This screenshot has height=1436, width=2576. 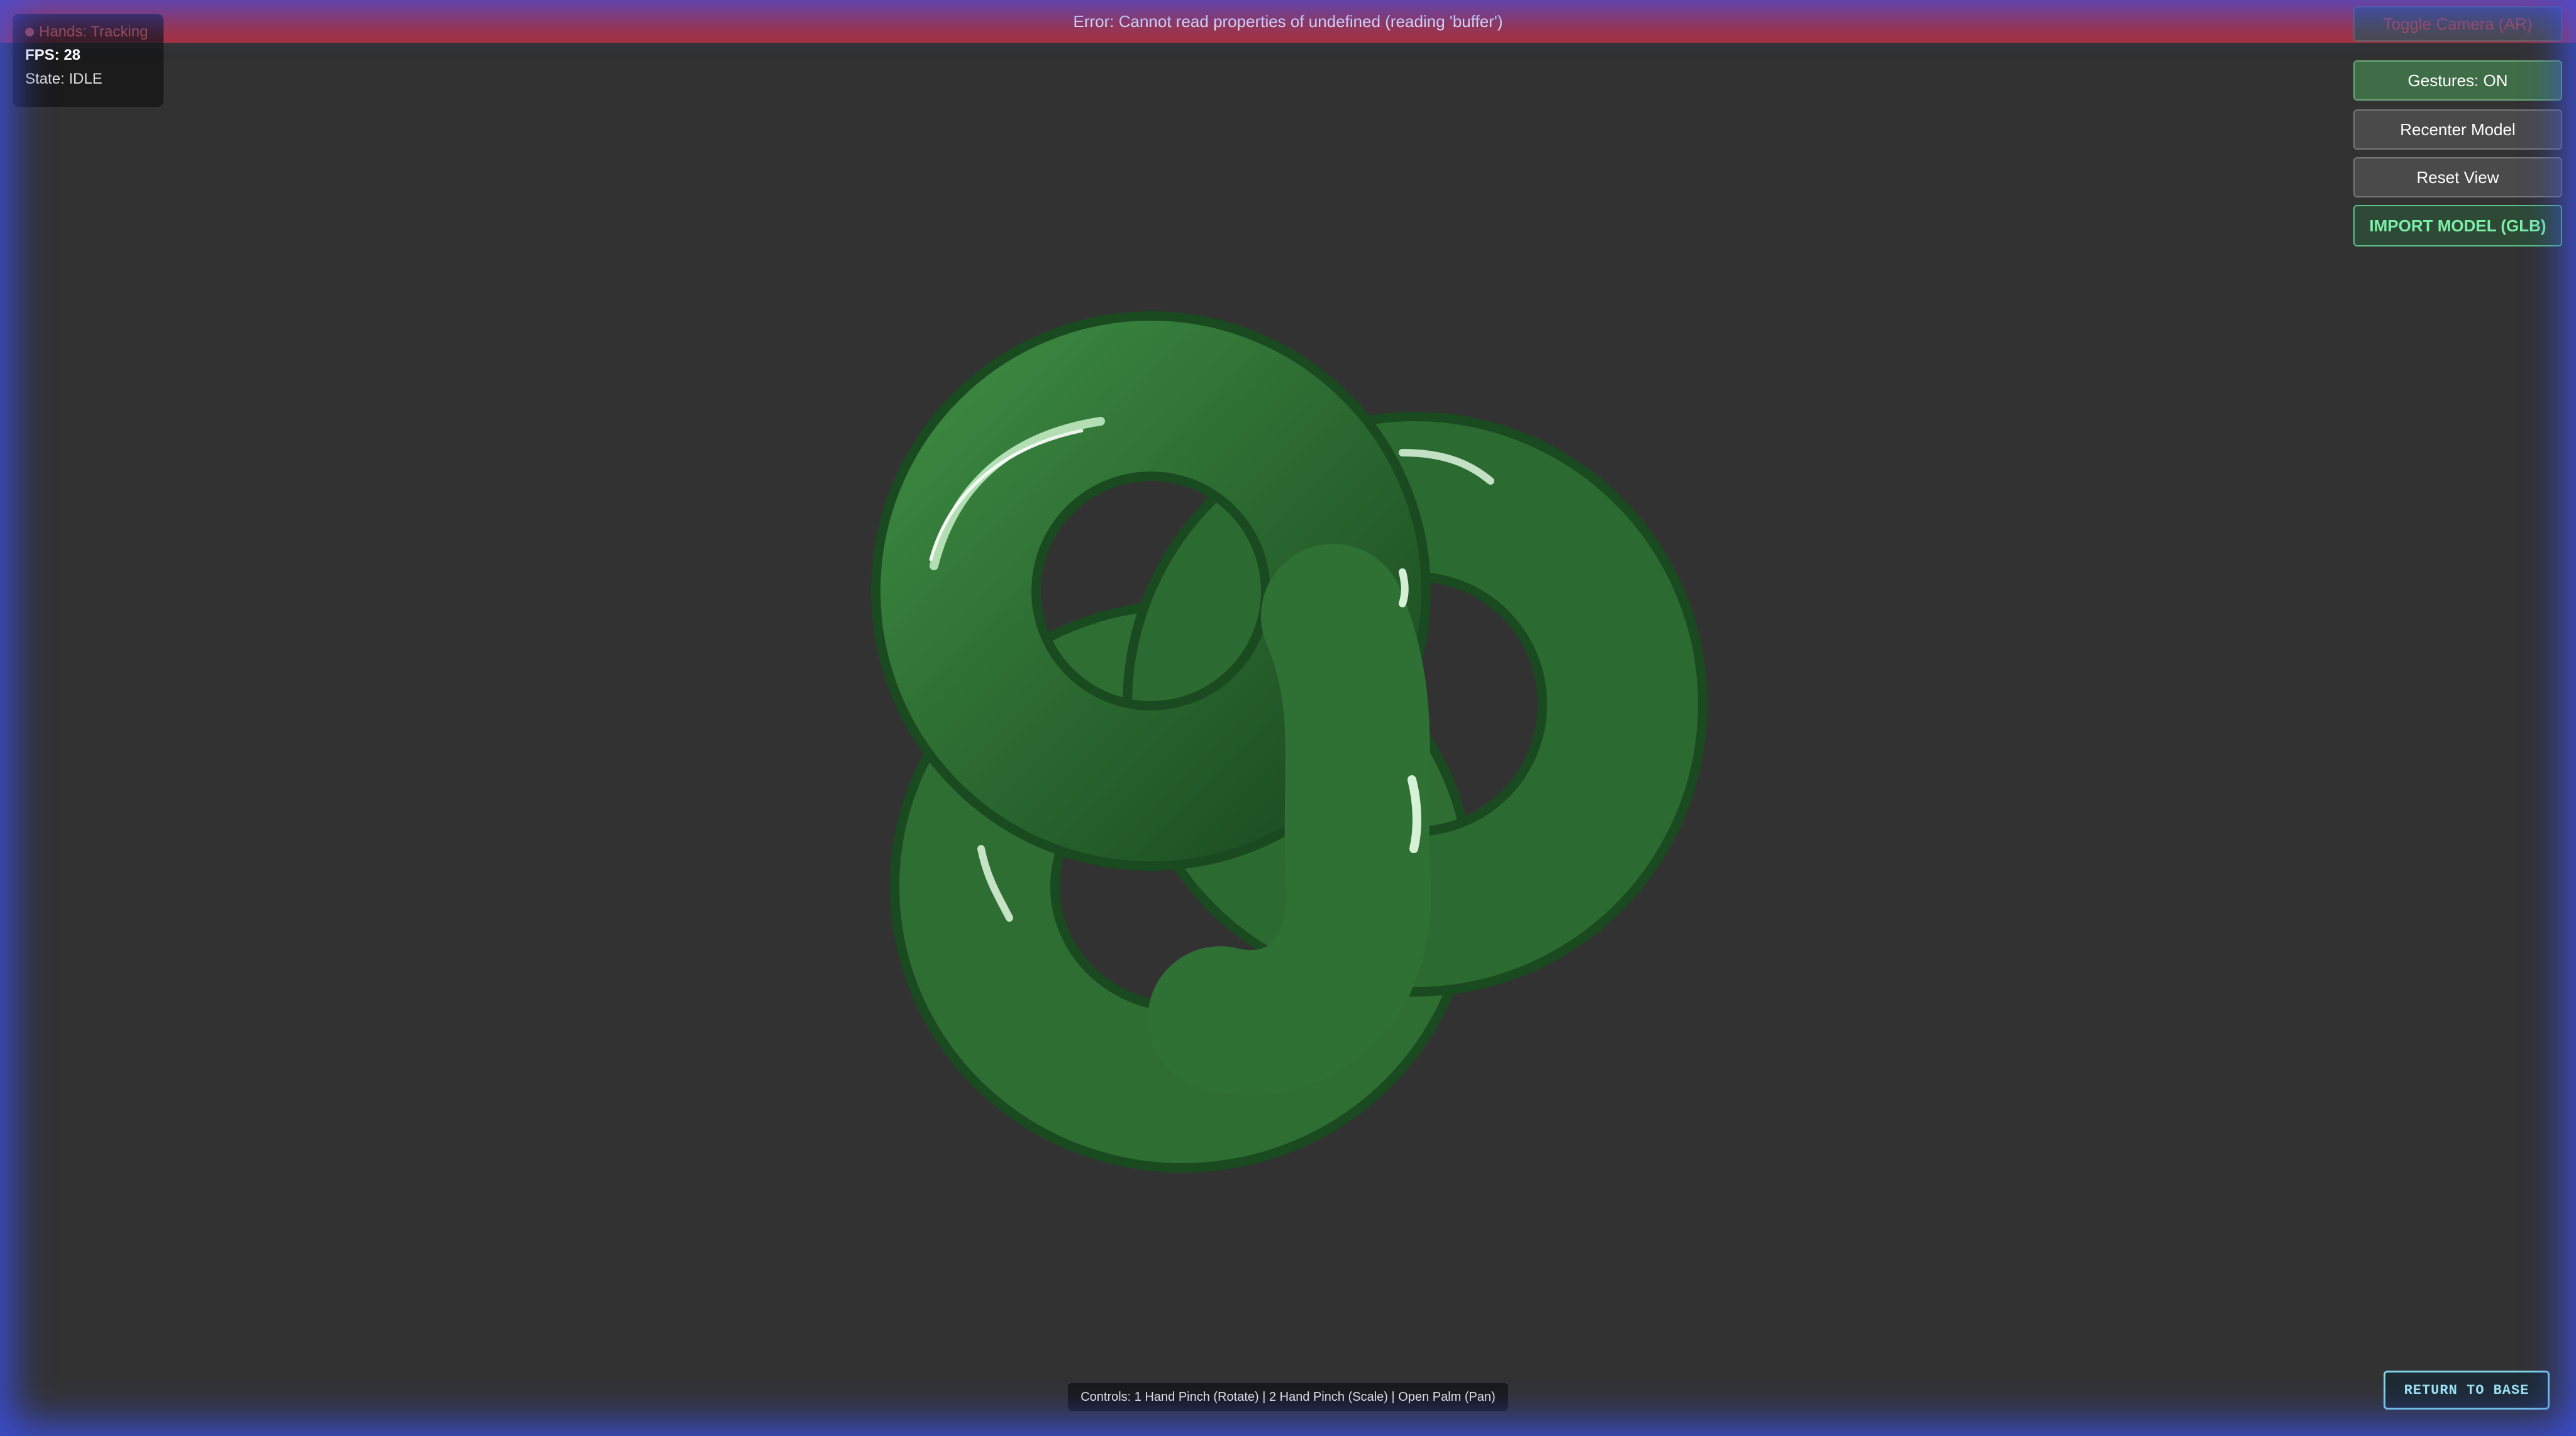 What do you see at coordinates (93, 31) in the screenshot?
I see `hands-status-label: Hands: Tracking` at bounding box center [93, 31].